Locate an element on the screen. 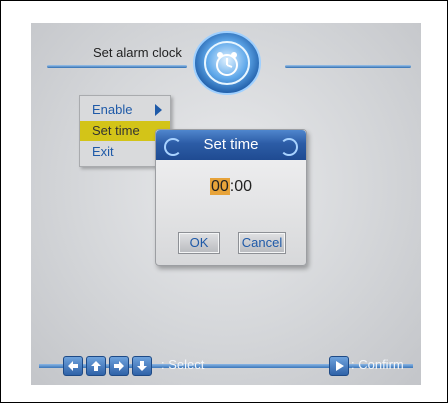  play-icon is located at coordinates (339, 366).